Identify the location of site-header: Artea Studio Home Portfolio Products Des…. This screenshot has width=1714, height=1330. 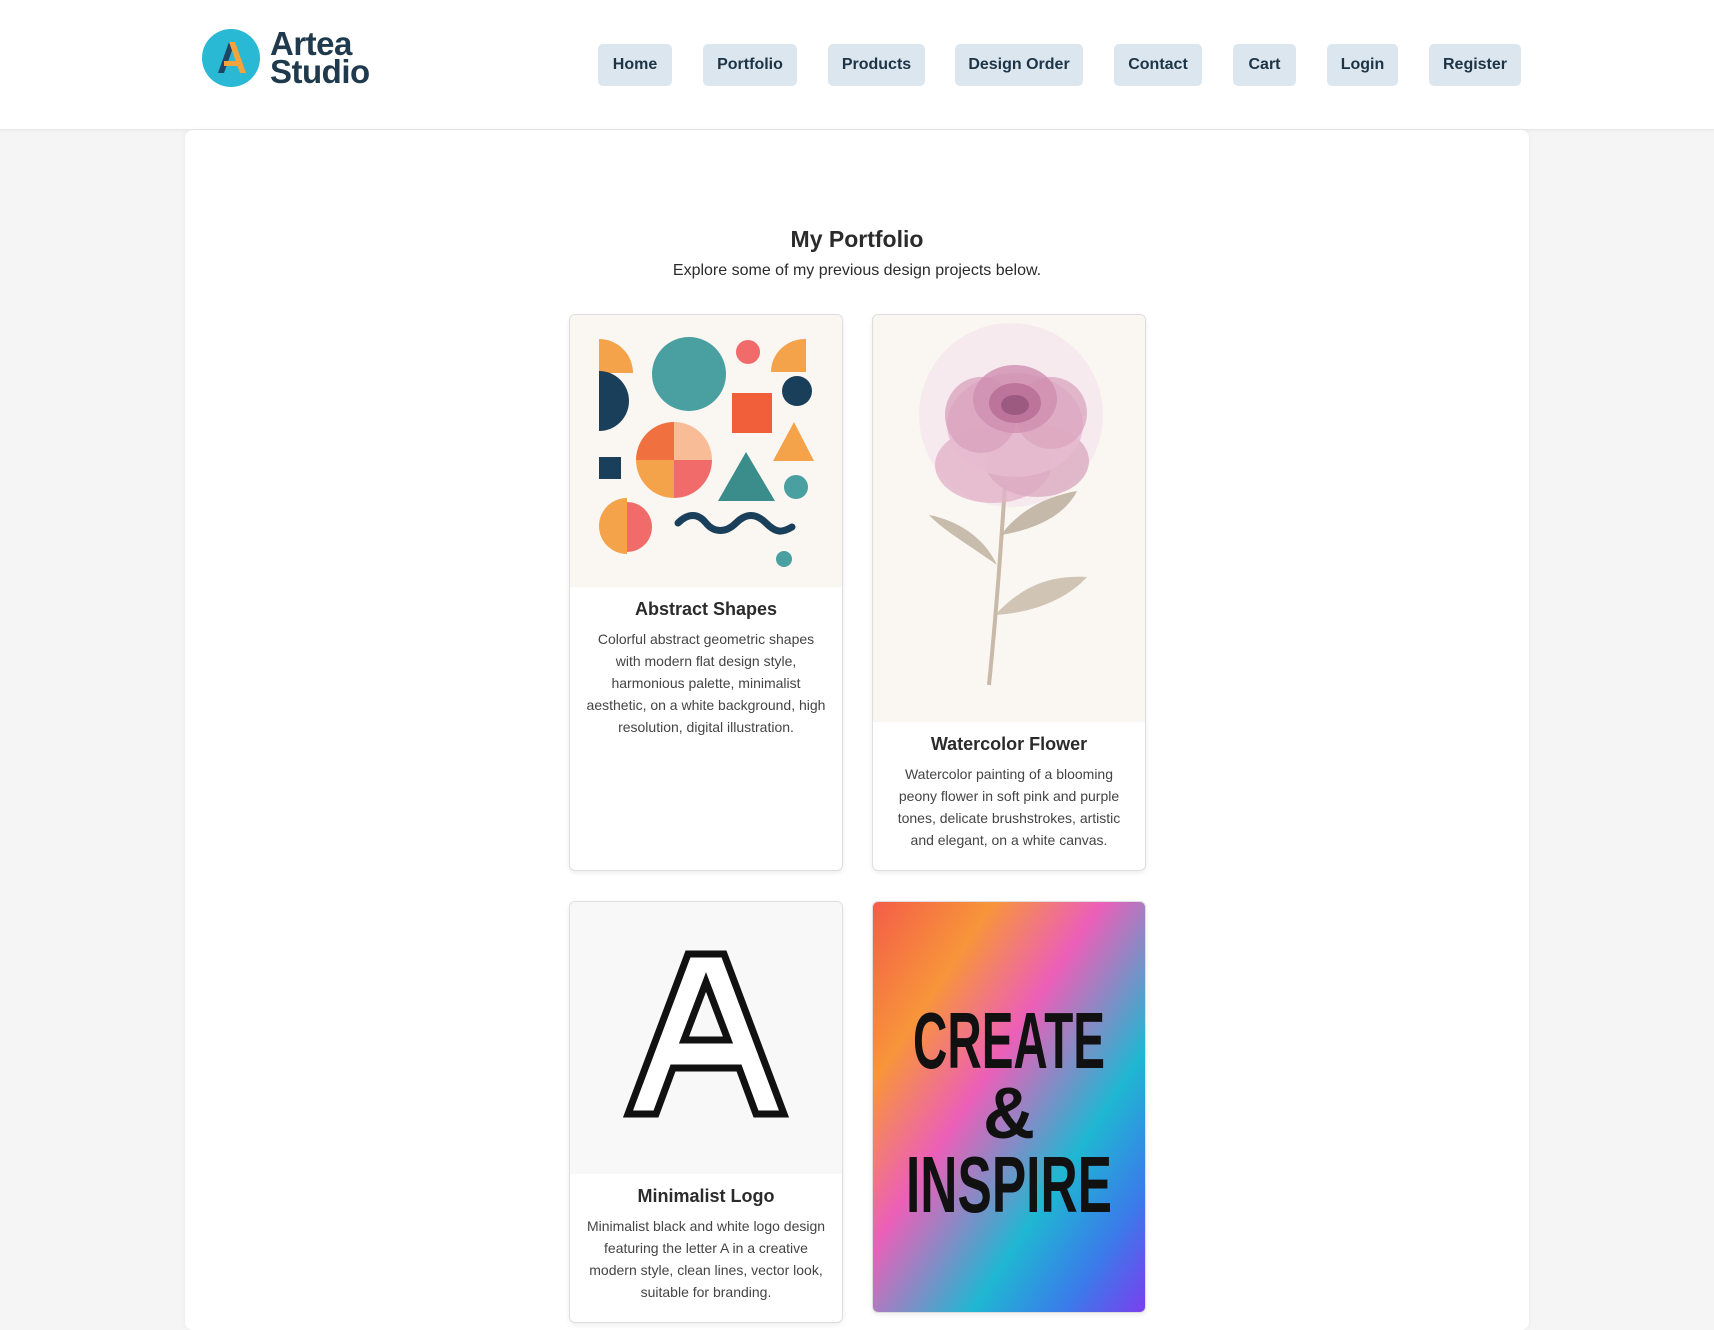
(857, 65).